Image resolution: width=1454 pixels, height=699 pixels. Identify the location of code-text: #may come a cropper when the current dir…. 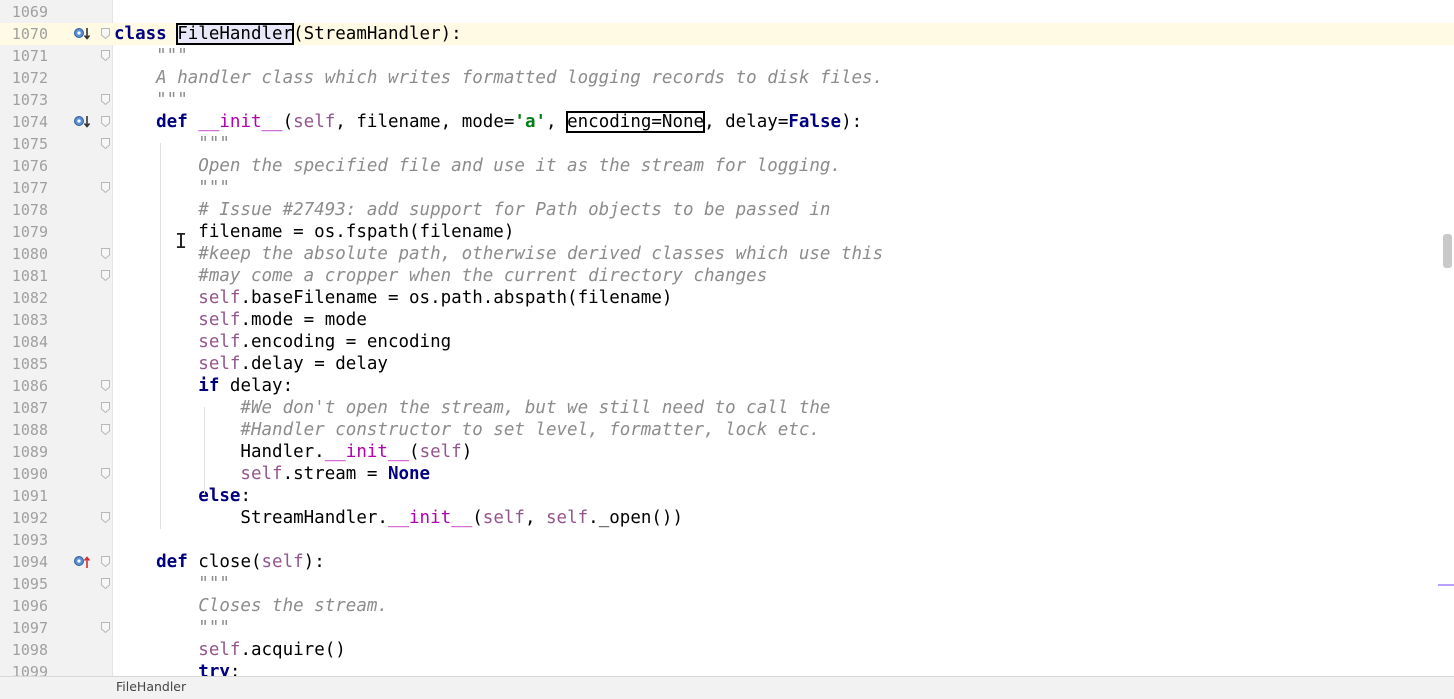
(440, 276).